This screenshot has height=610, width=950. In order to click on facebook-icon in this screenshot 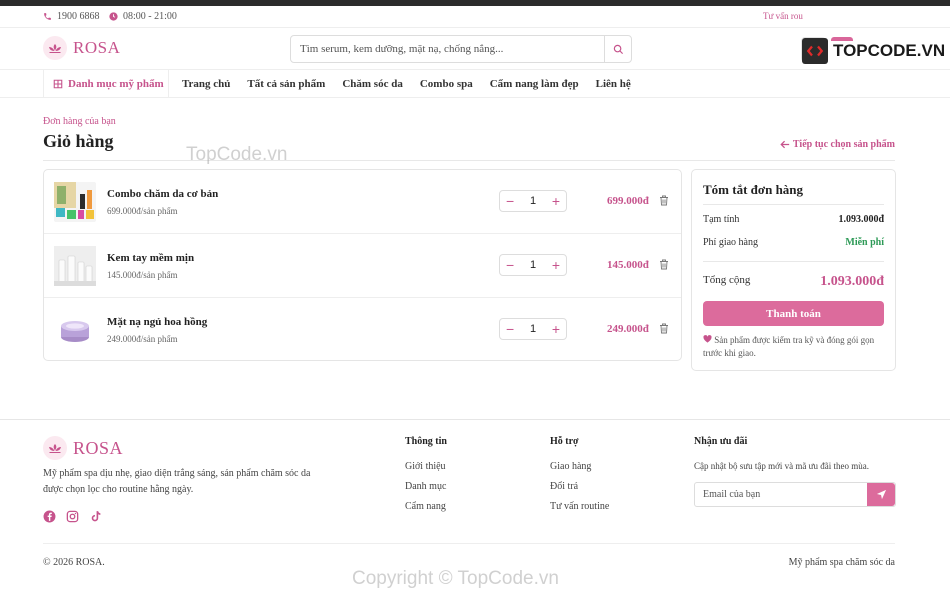, I will do `click(49, 516)`.